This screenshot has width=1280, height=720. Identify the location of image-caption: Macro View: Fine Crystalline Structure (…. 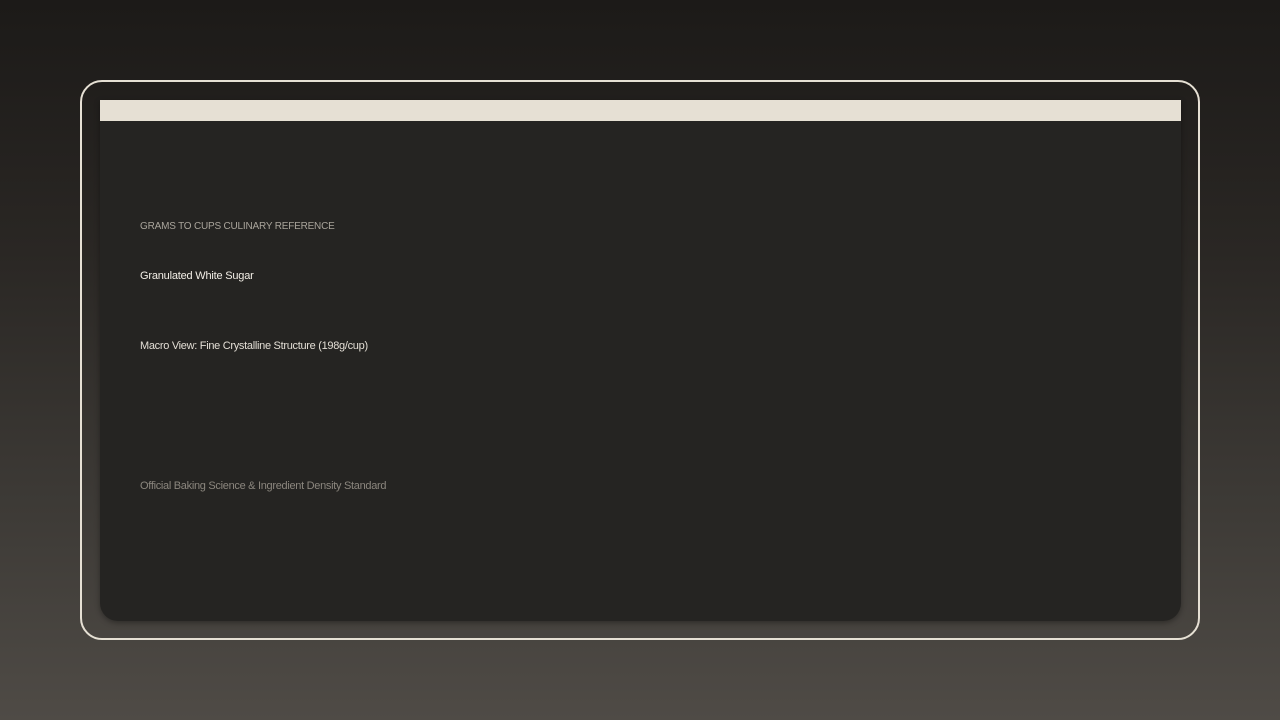
(254, 346).